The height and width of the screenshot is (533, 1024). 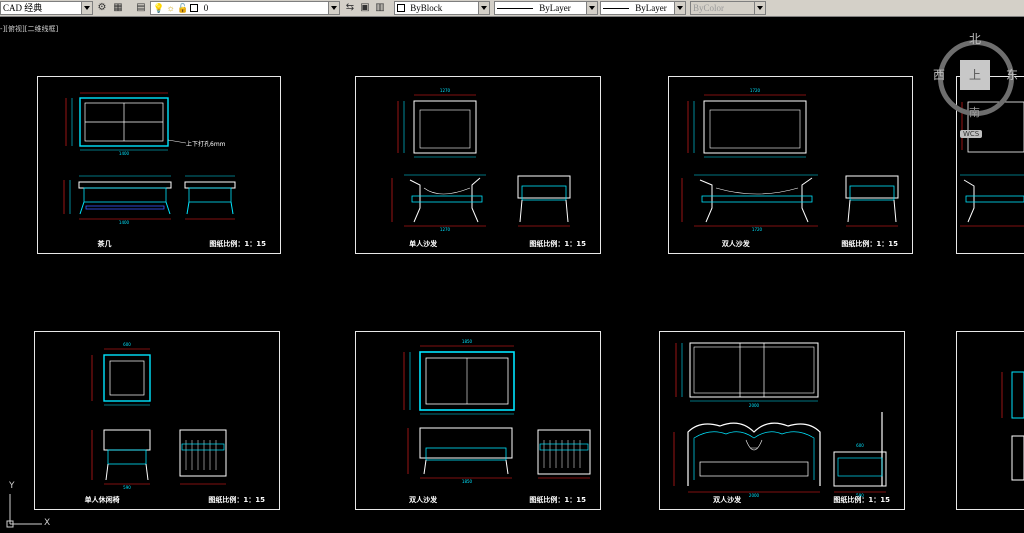 I want to click on viewcube: 上 北 西 东 南 WCS, so click(x=977, y=88).